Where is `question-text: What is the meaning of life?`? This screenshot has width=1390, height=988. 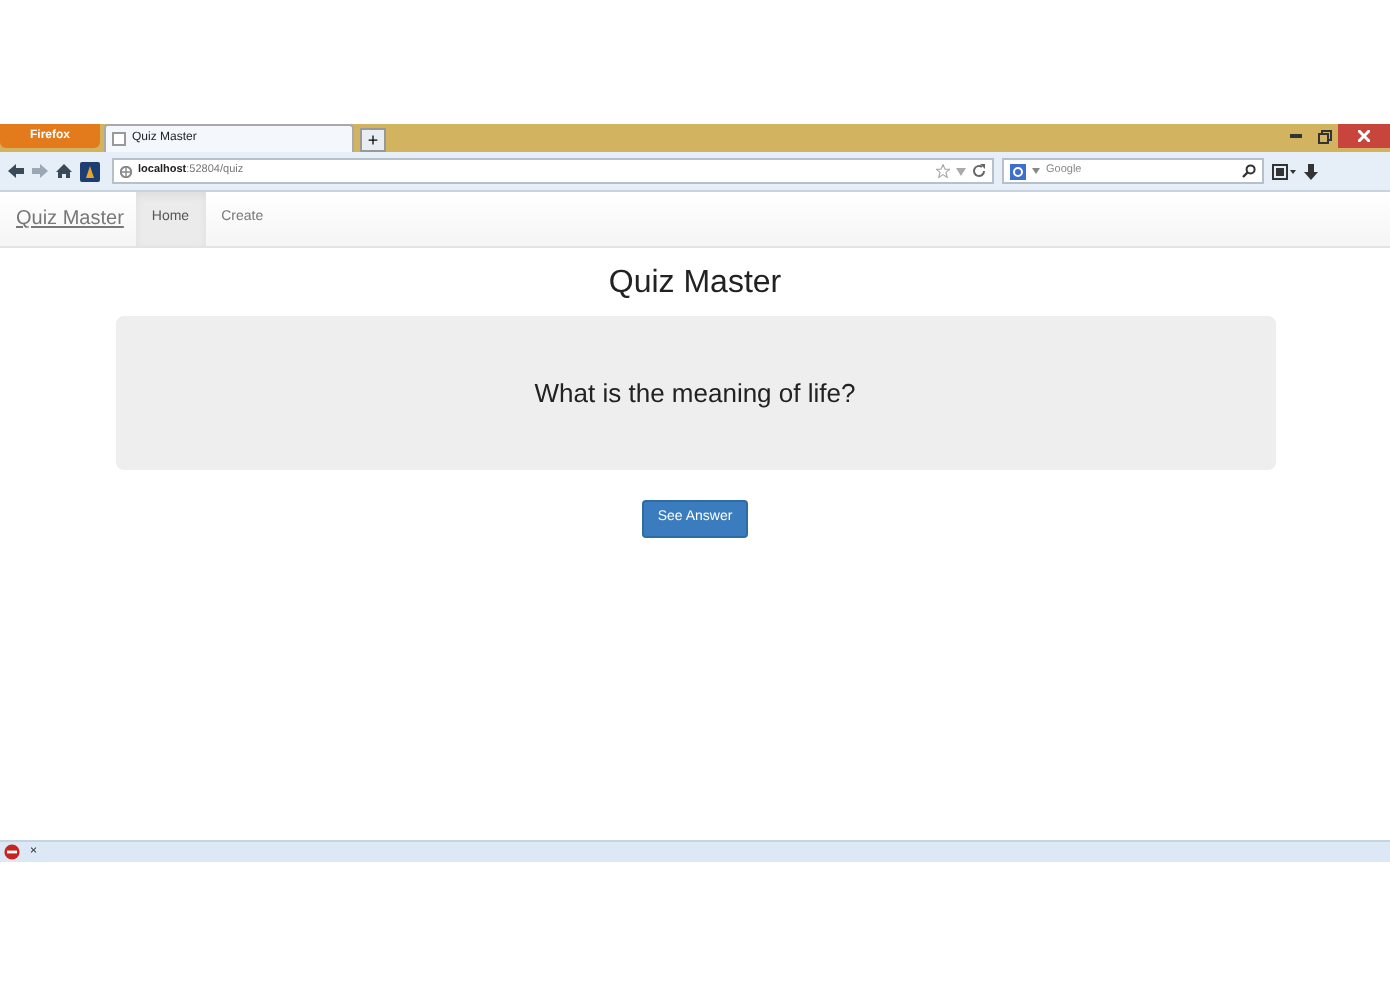
question-text: What is the meaning of life? is located at coordinates (695, 393).